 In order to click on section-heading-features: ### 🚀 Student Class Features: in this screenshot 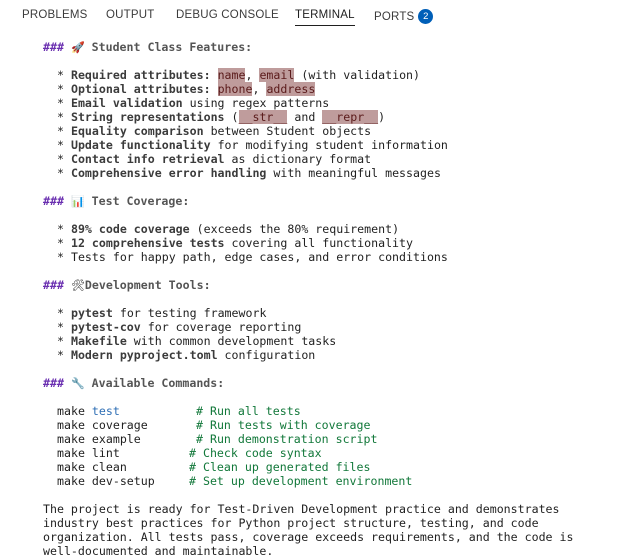, I will do `click(147, 47)`.